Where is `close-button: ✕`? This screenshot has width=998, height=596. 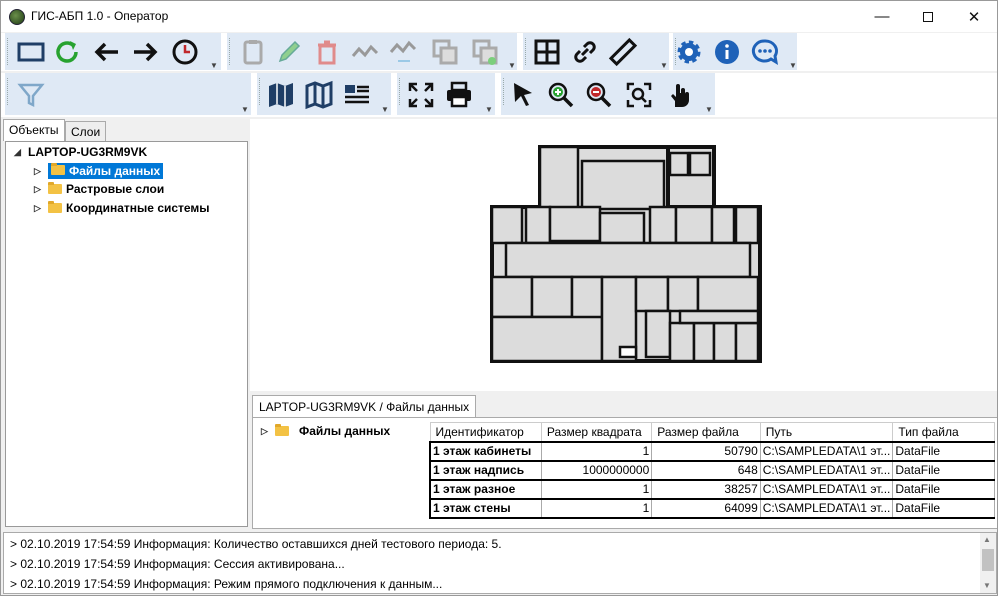
close-button: ✕ is located at coordinates (974, 16).